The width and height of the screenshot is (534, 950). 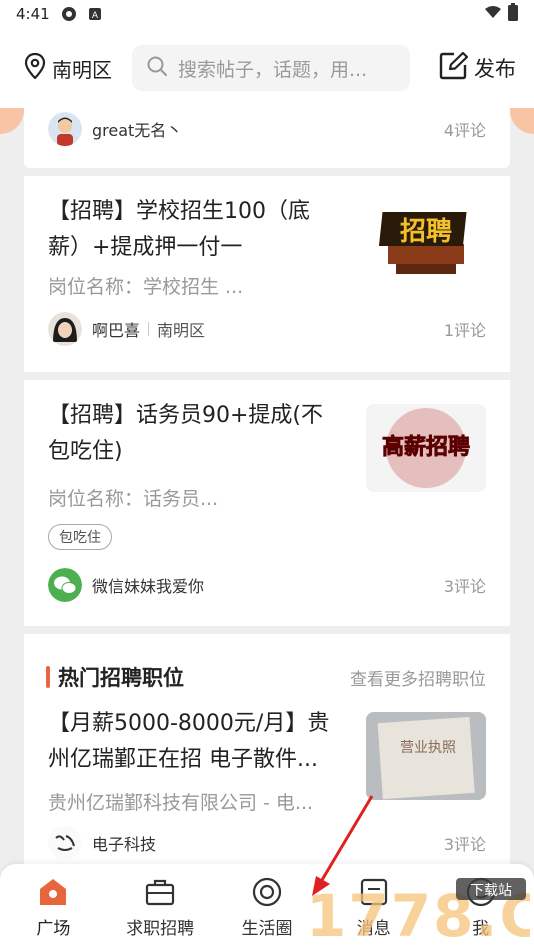 I want to click on post-thumbnail: 高薪招聘, so click(x=426, y=448).